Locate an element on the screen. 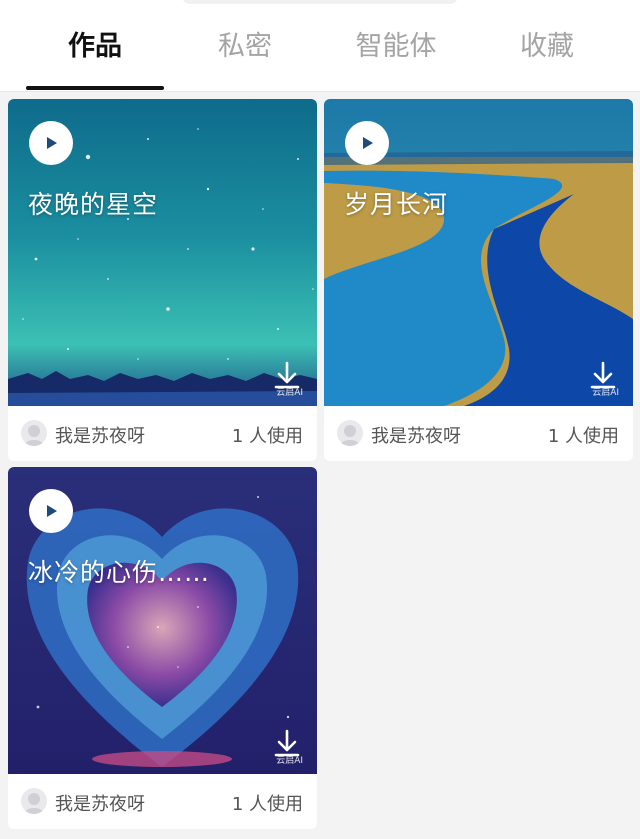  tab-works: 作品 is located at coordinates (95, 49).